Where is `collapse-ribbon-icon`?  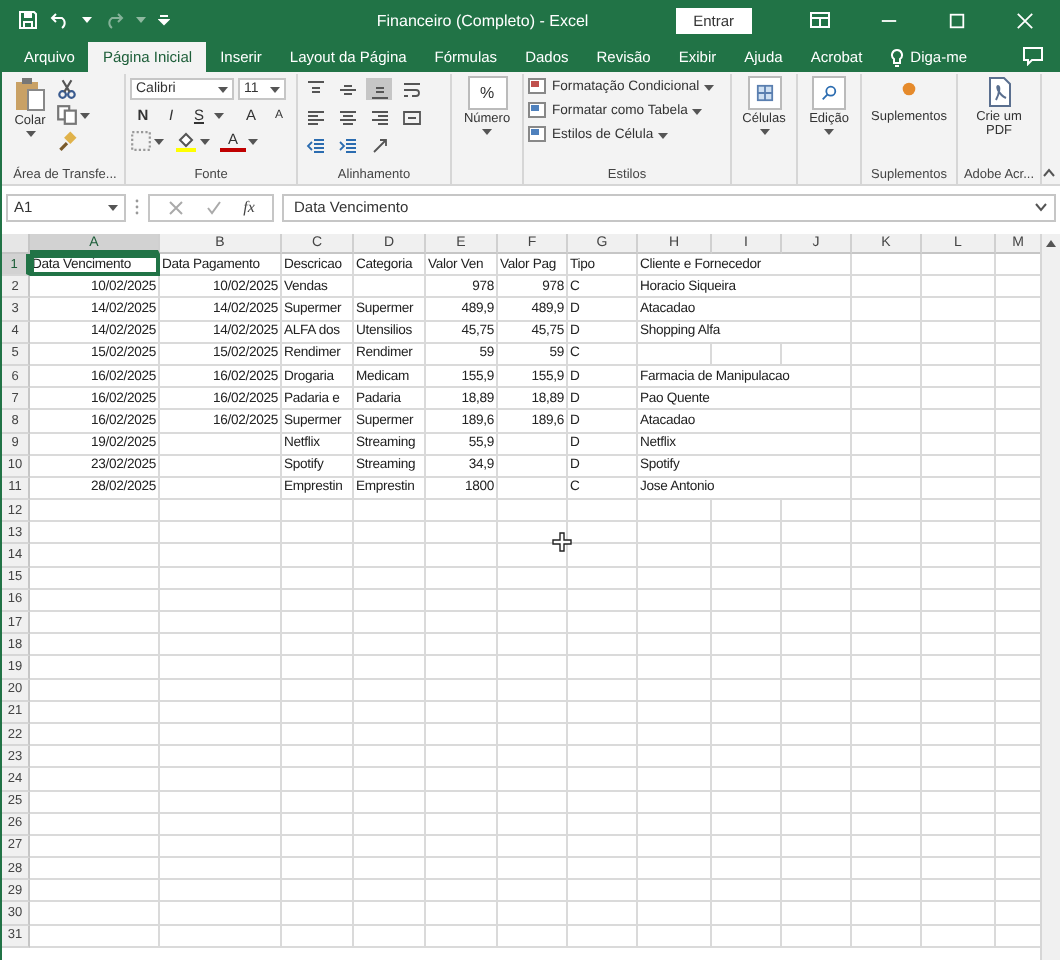 collapse-ribbon-icon is located at coordinates (1049, 173).